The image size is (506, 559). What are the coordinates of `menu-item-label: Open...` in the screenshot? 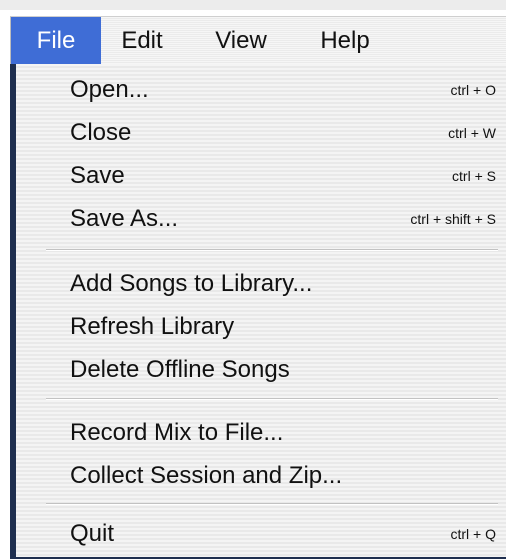 It's located at (109, 89).